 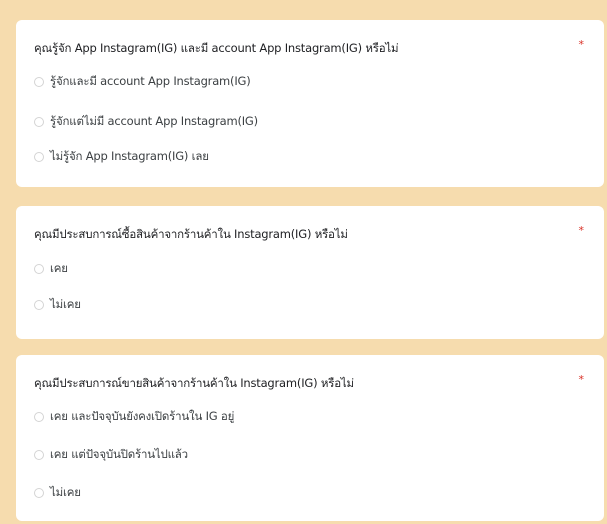 What do you see at coordinates (59, 268) in the screenshot?
I see `option-label: เคย` at bounding box center [59, 268].